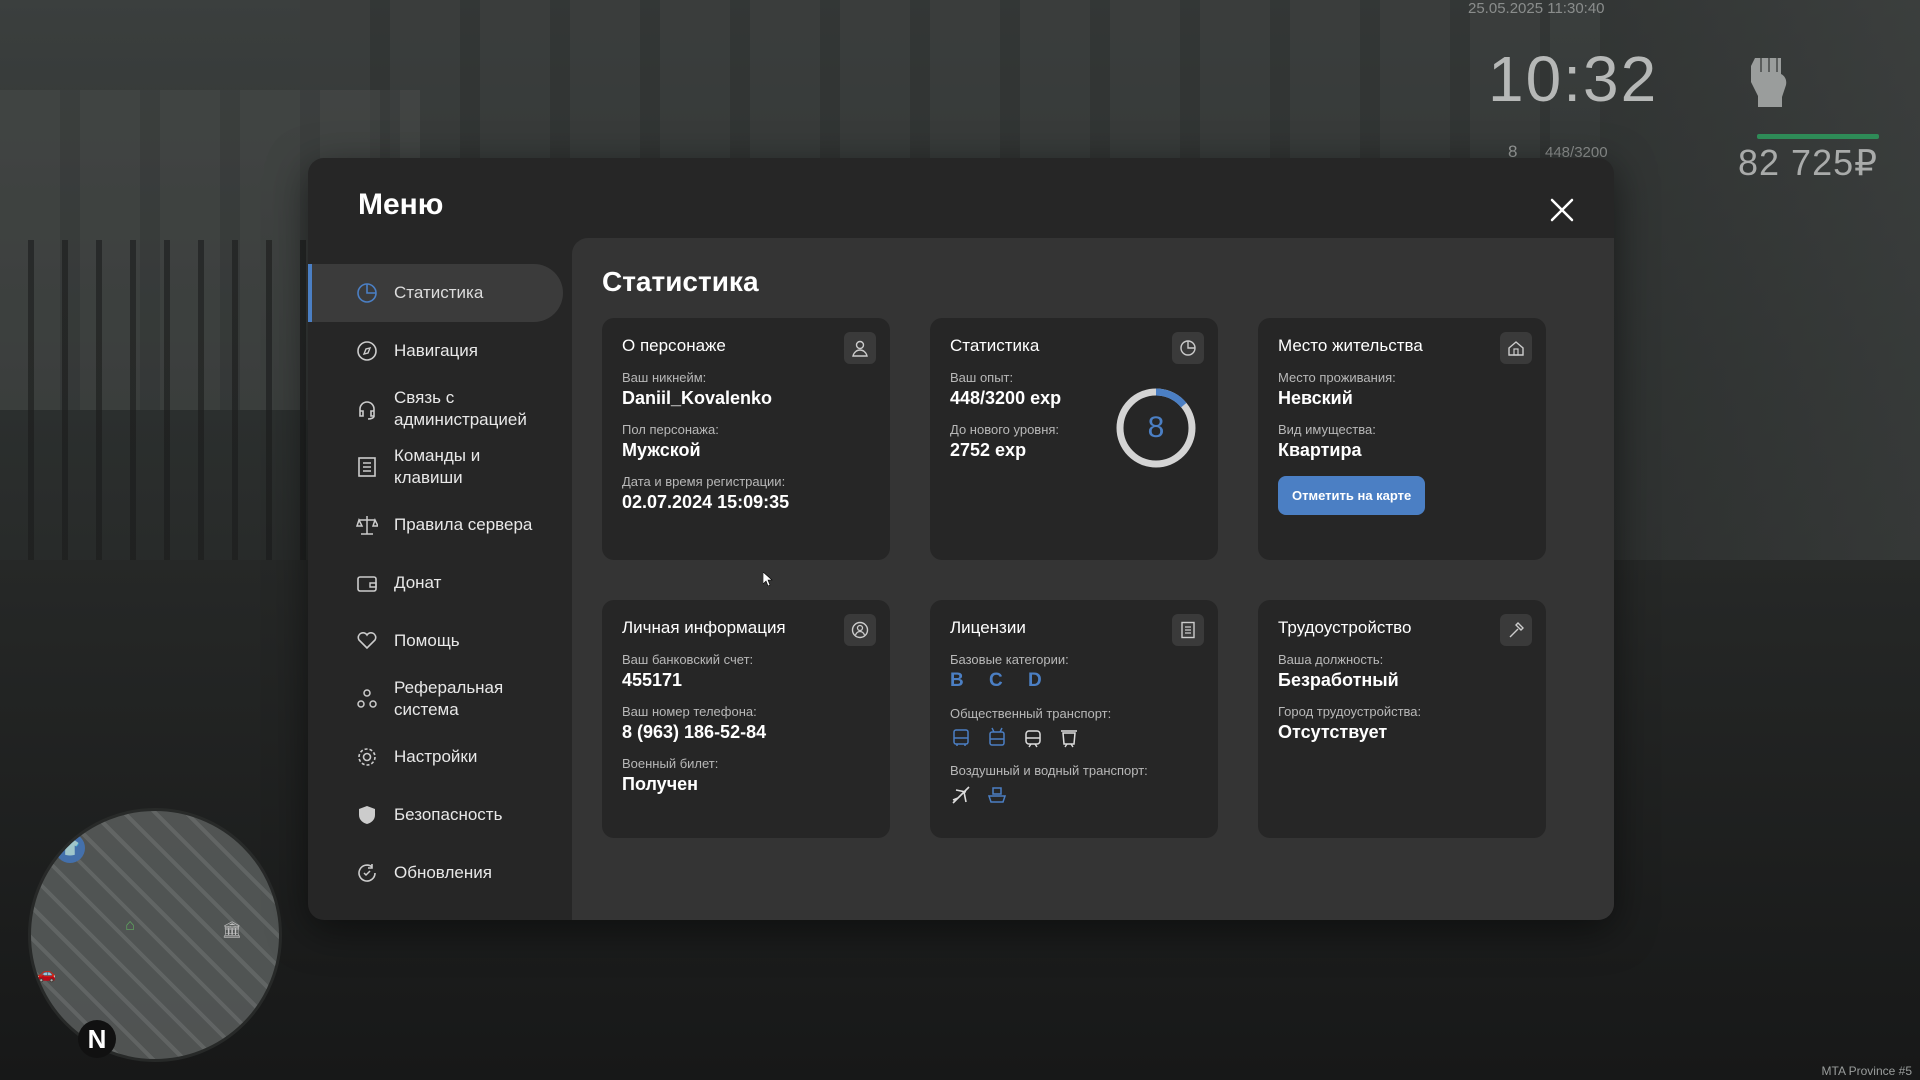 This screenshot has height=1080, width=1920. Describe the element at coordinates (995, 345) in the screenshot. I see `card-title: Статистика` at that location.